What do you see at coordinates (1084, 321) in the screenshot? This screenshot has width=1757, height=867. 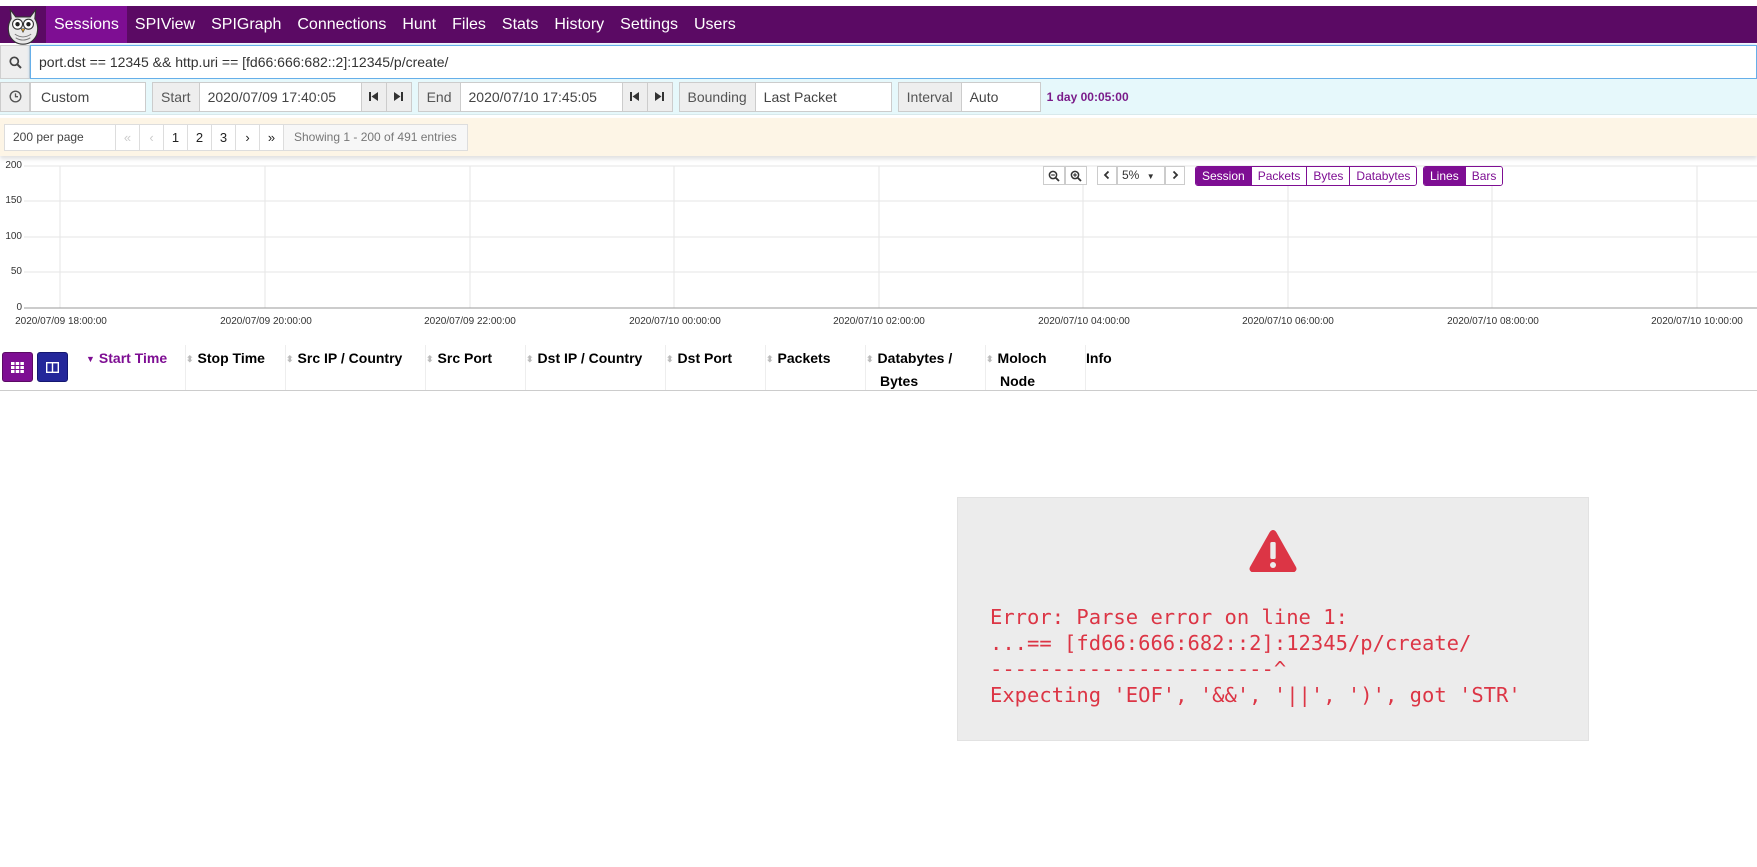 I see `x-tick-label: 2020/07/10 04:00:00` at bounding box center [1084, 321].